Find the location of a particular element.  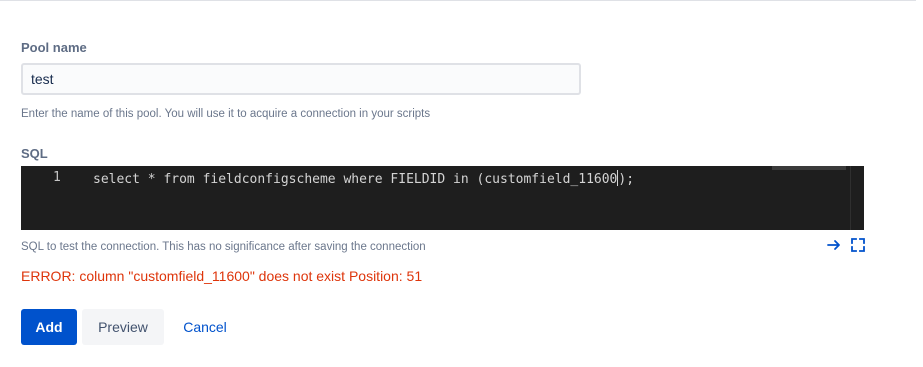

form-actions: Add Preview Cancel is located at coordinates (131, 327).